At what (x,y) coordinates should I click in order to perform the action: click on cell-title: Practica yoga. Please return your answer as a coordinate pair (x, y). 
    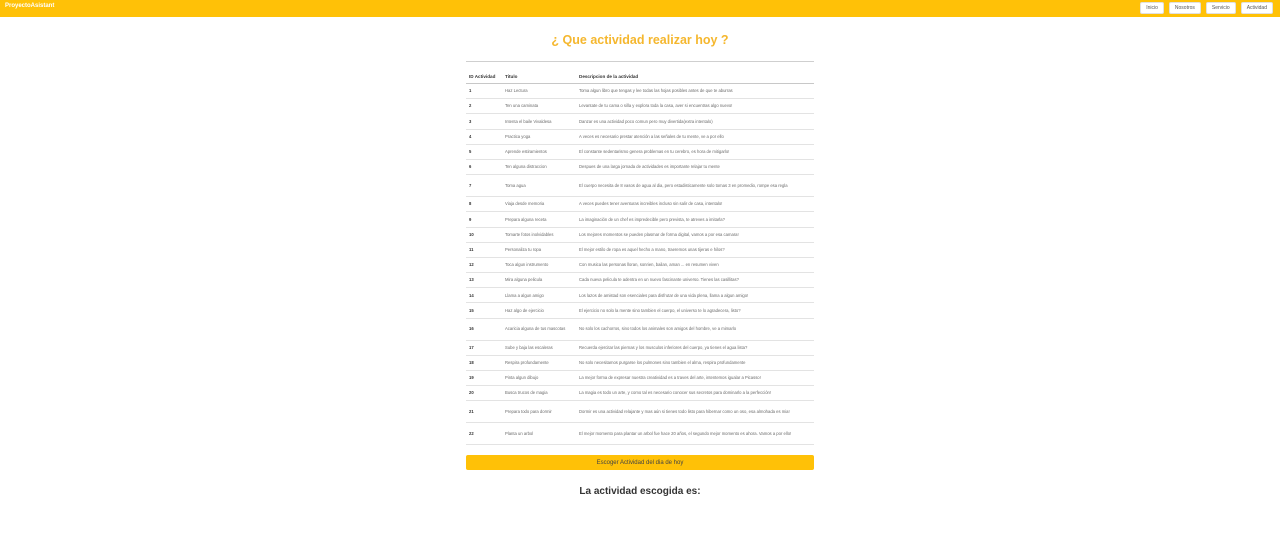
    Looking at the image, I should click on (539, 137).